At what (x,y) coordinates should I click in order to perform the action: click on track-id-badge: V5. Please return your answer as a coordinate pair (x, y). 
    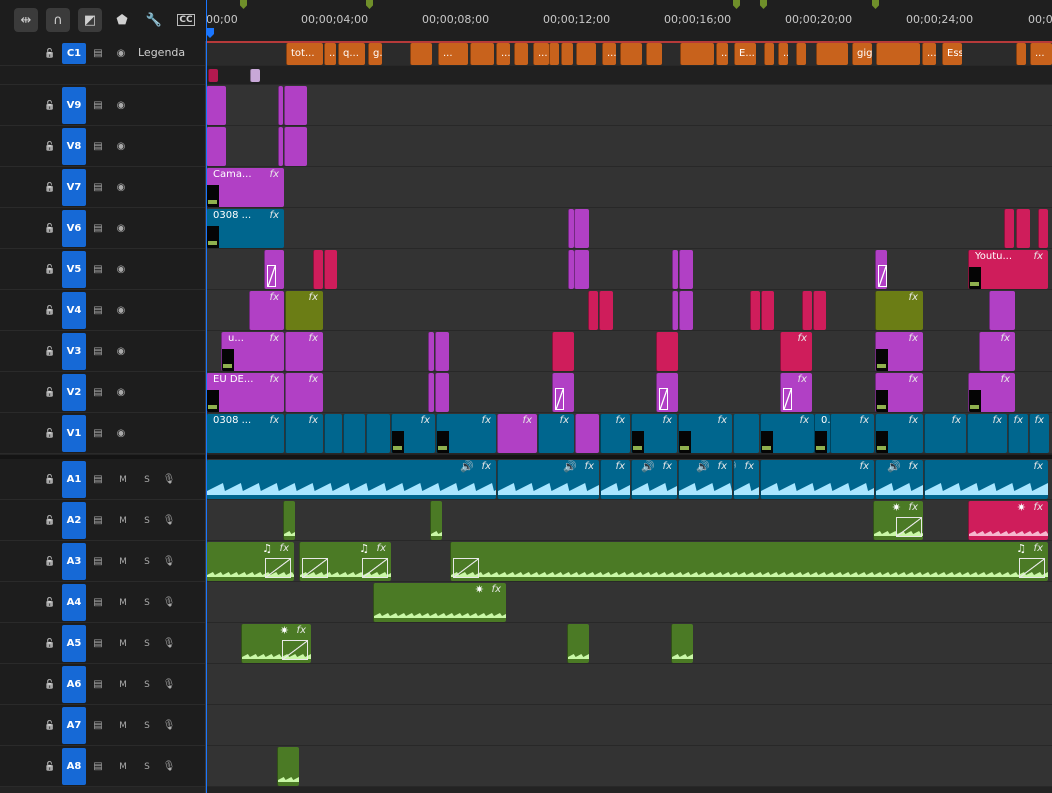
    Looking at the image, I should click on (74, 269).